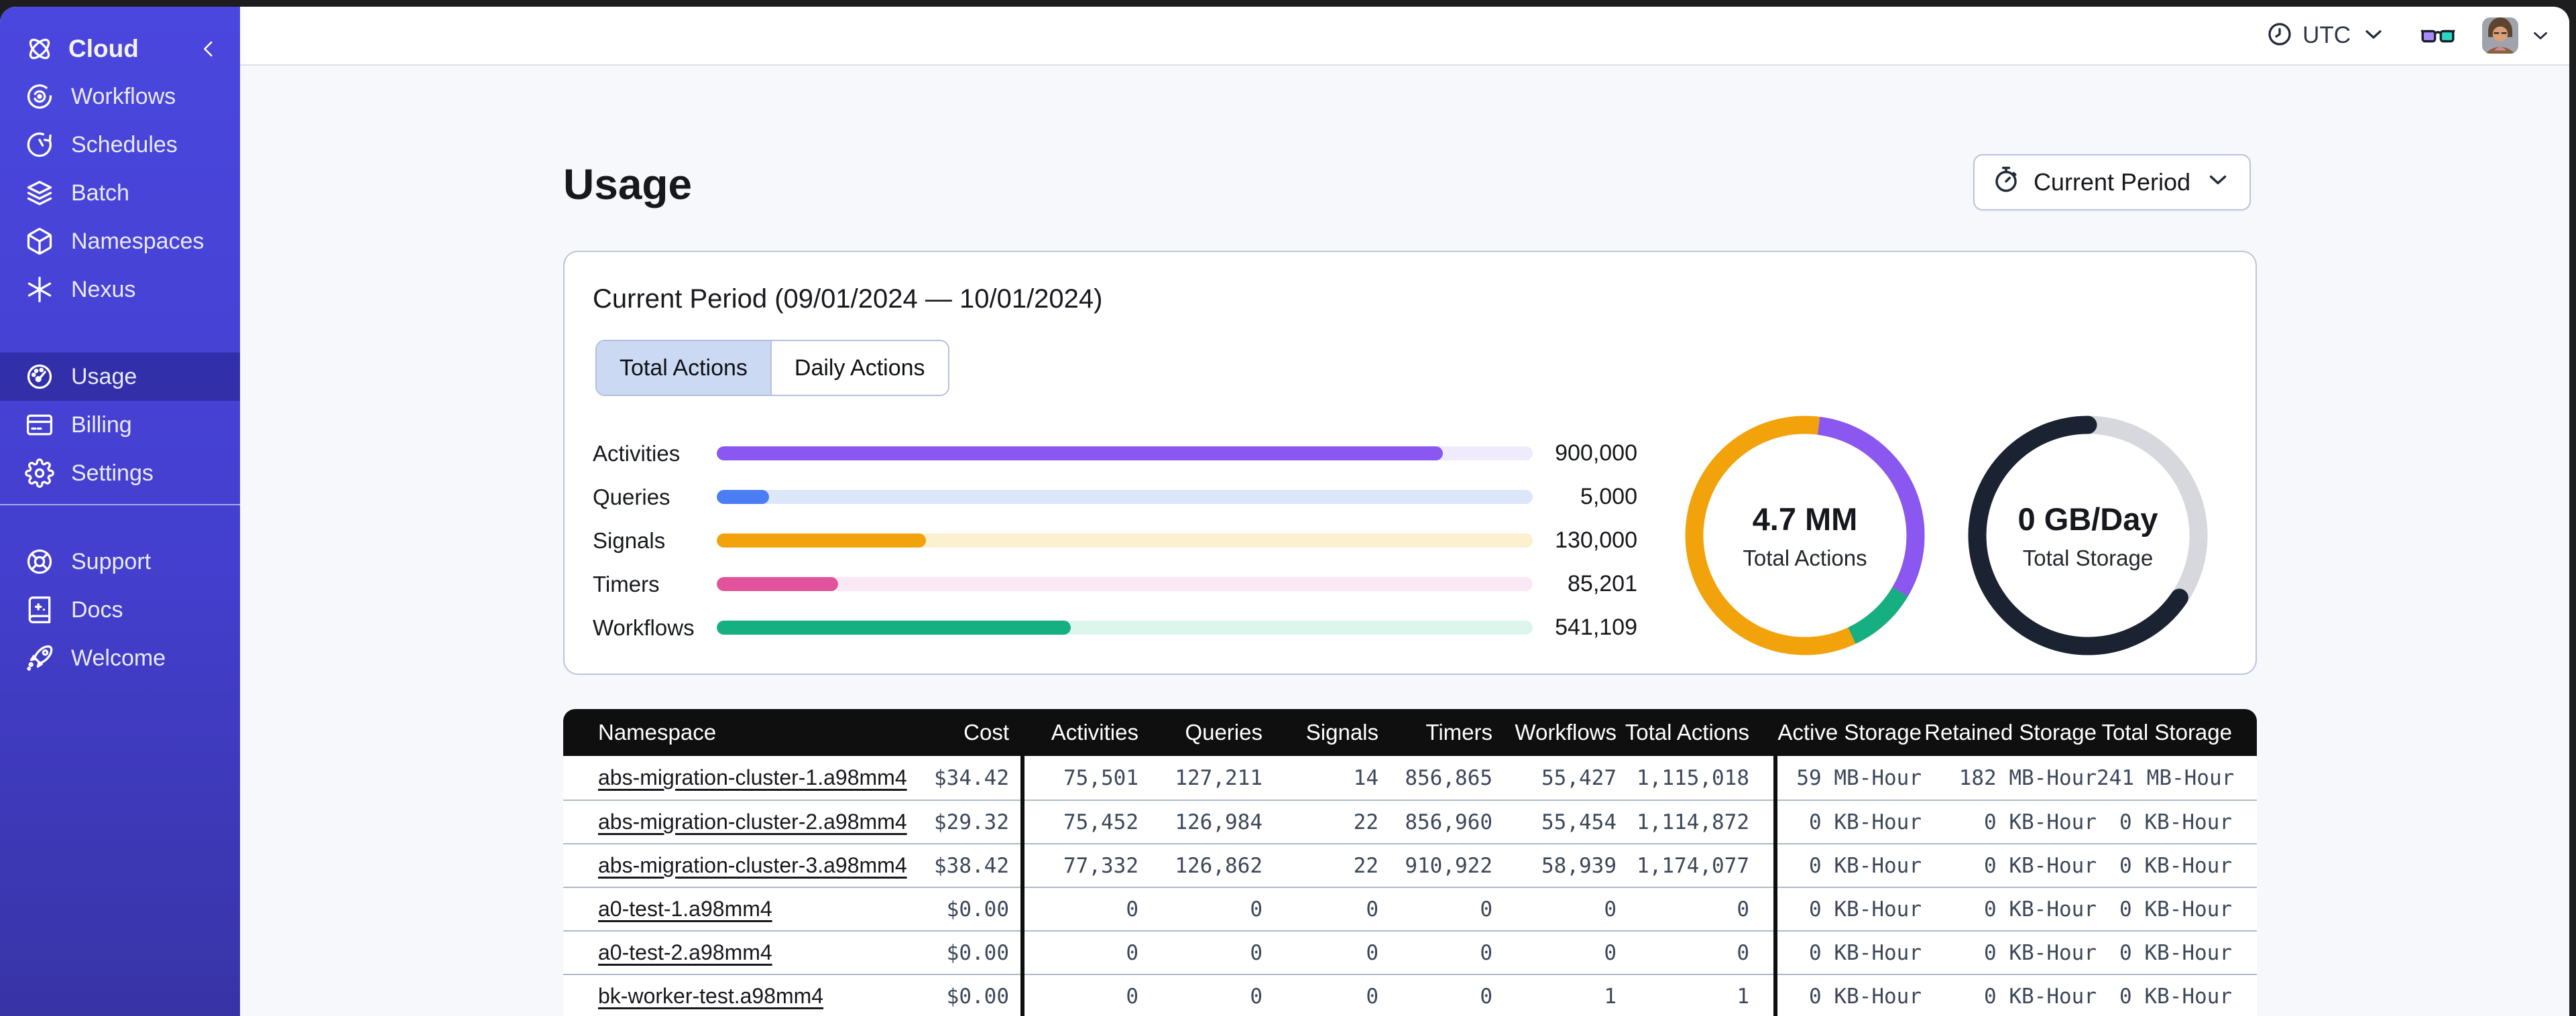  What do you see at coordinates (1448, 822) in the screenshot?
I see `table-cell: 856,960` at bounding box center [1448, 822].